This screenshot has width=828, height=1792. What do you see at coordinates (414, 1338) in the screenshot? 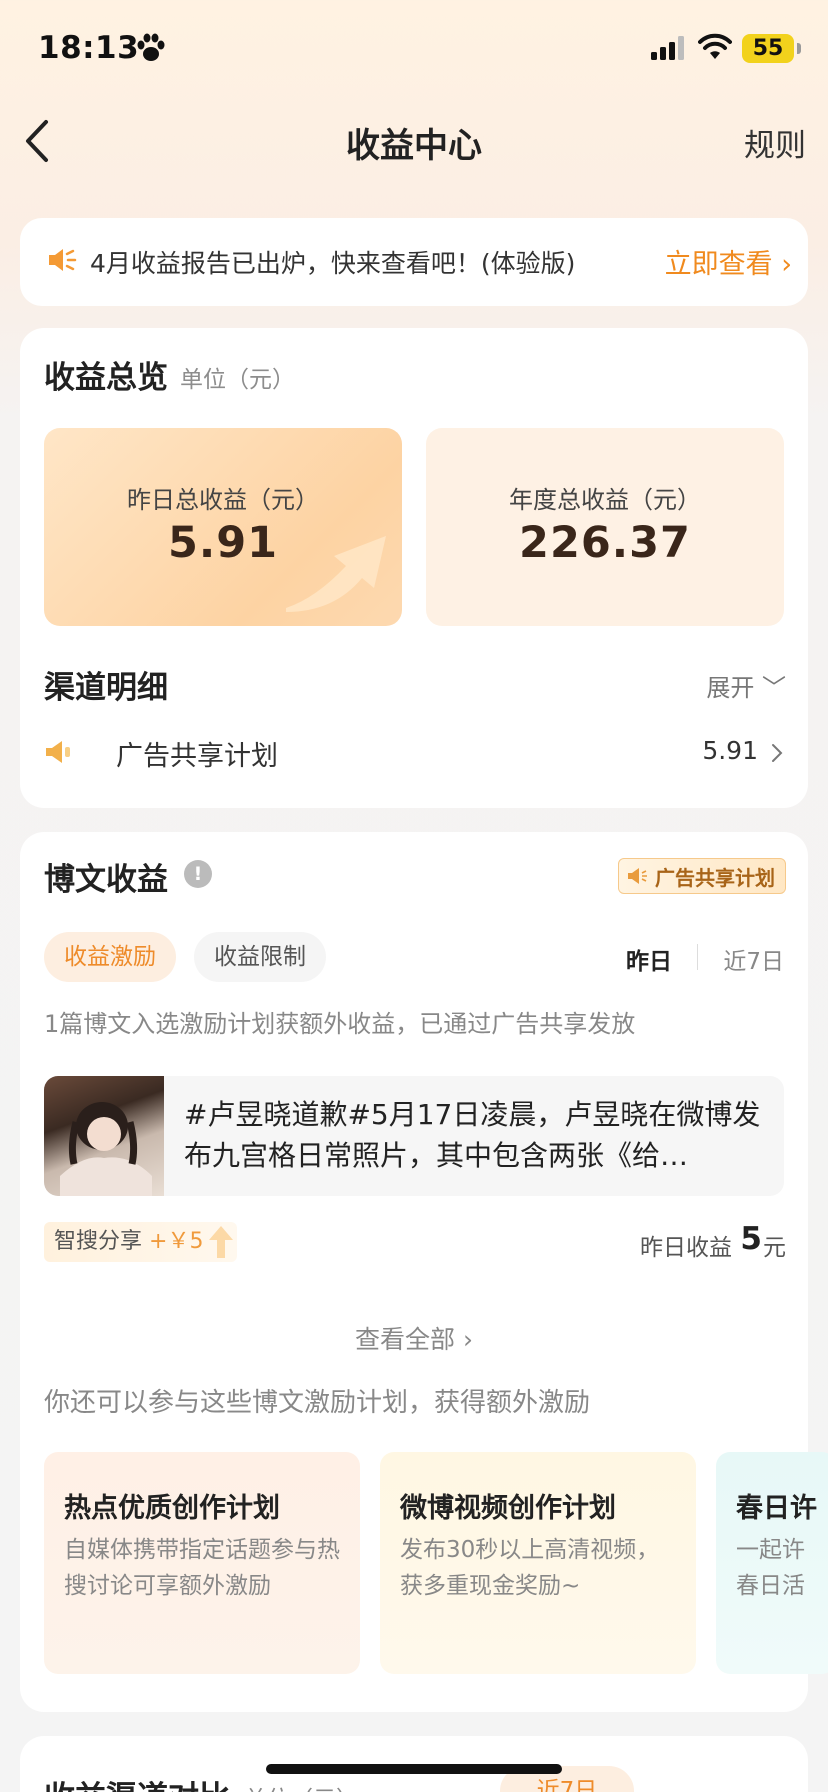
I see `view-all-link: 查看全部 ›` at bounding box center [414, 1338].